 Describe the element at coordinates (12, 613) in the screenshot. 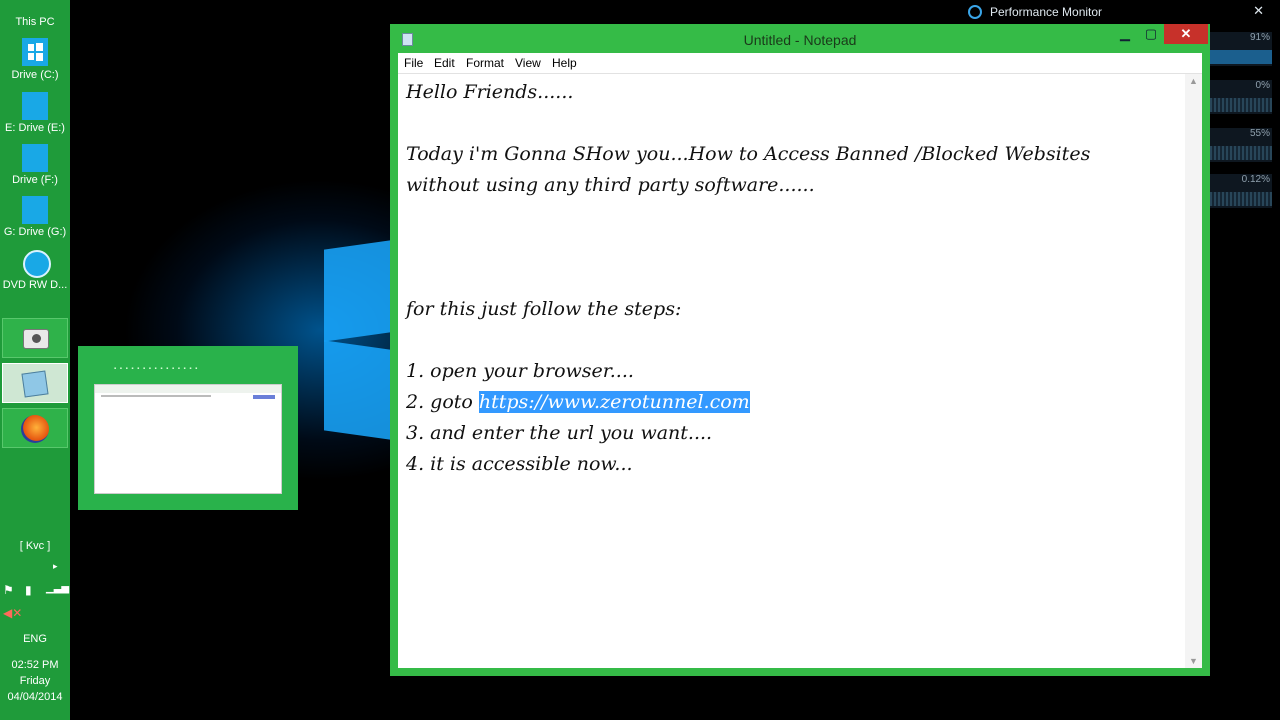

I see `volume-muted-icon: ◀✕` at that location.